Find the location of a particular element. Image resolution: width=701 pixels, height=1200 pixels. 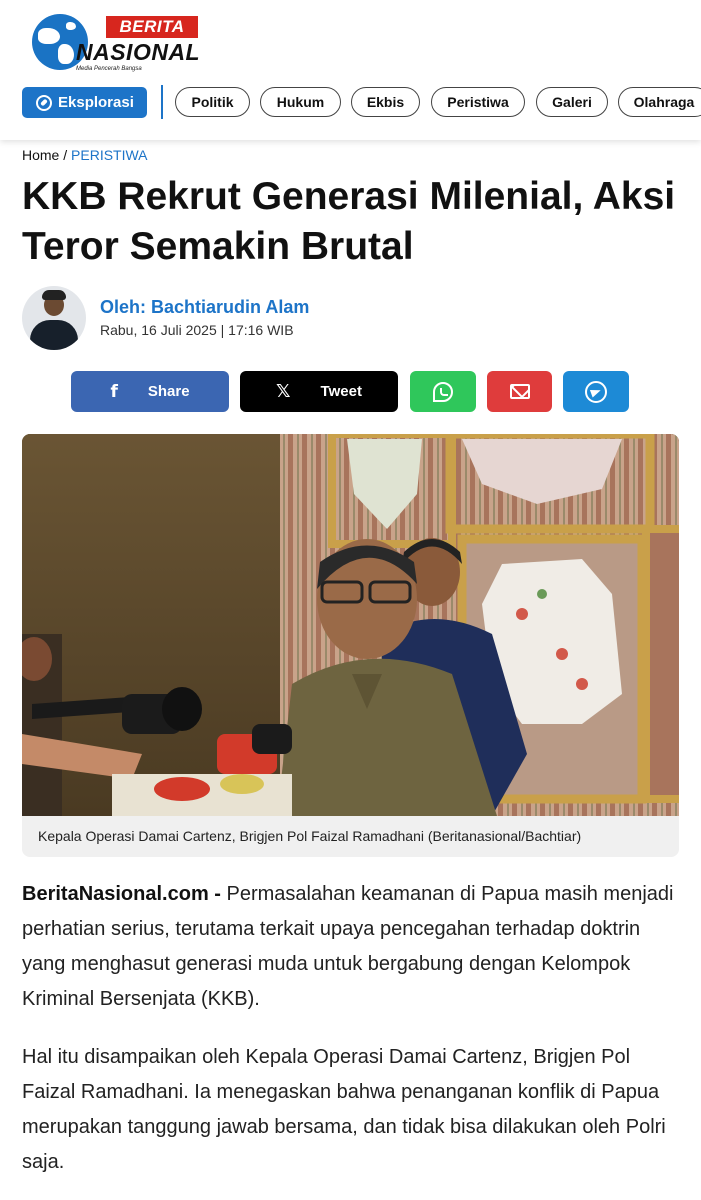

share-telegram-button is located at coordinates (596, 391).